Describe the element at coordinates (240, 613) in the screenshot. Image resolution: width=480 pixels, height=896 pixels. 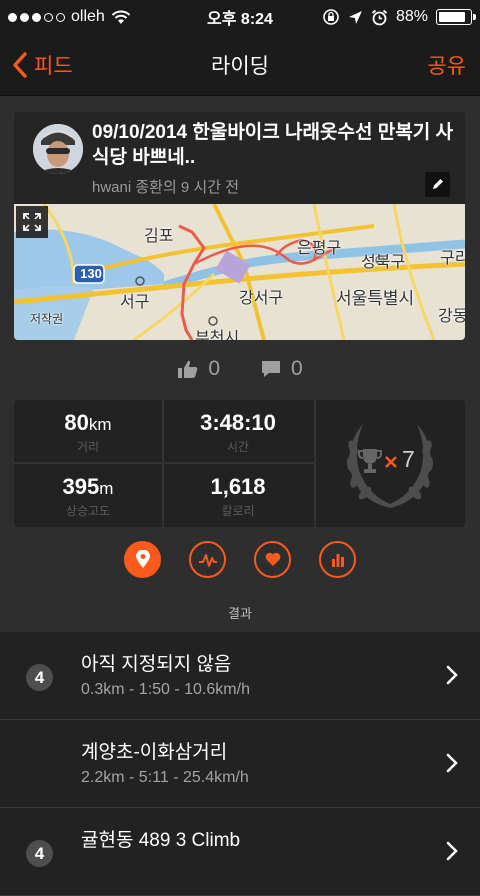
I see `results-section-title: 결과` at that location.